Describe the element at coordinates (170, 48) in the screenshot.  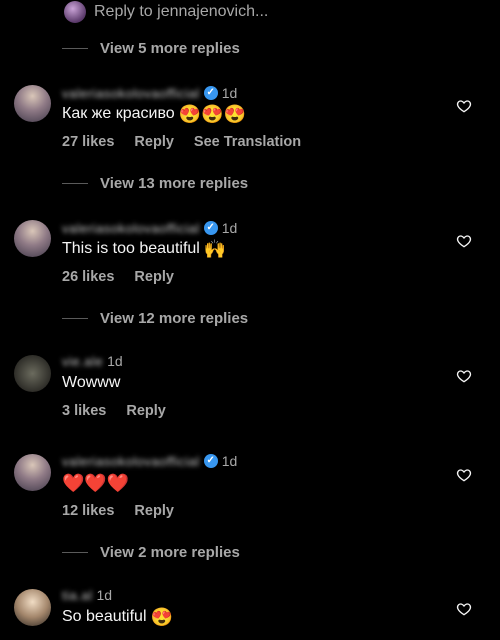
I see `view-more-replies-label: View 5 more replies` at that location.